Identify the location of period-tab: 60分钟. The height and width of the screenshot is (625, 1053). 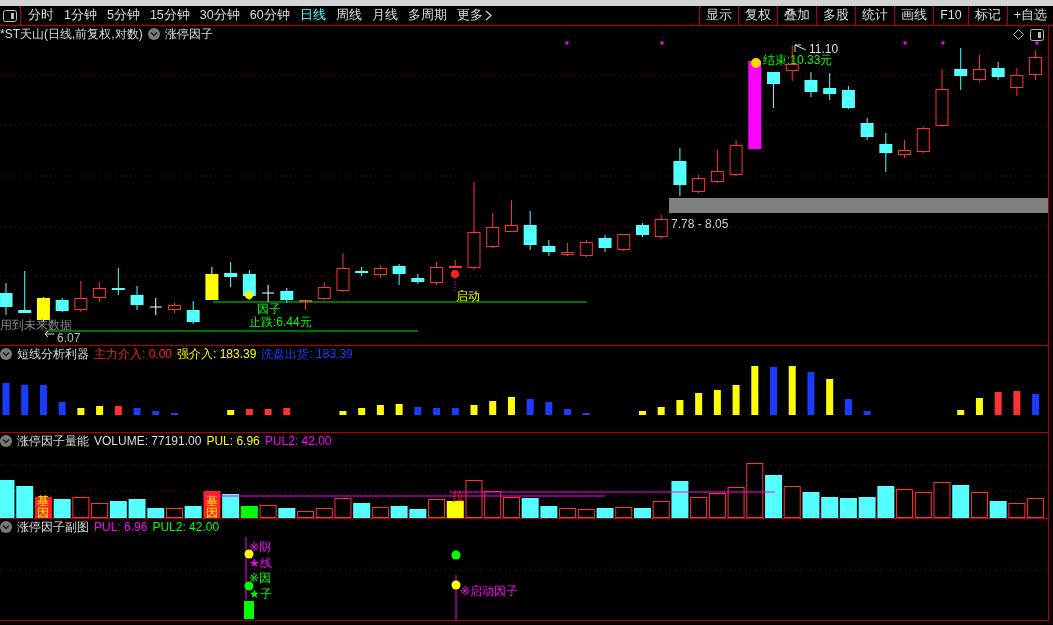
(269, 15).